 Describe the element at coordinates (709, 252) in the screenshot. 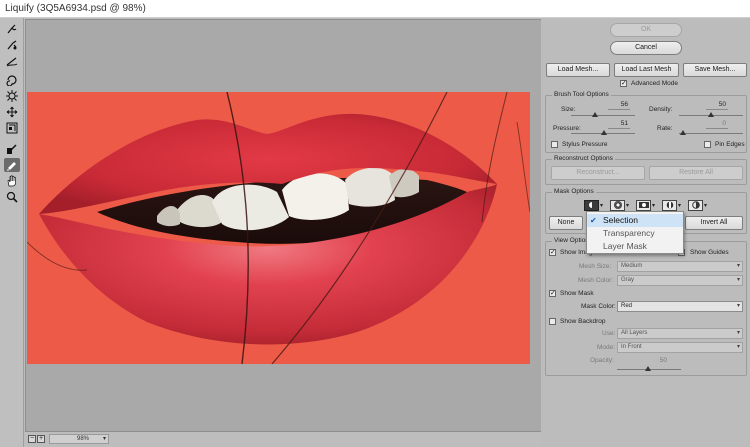

I see `show-guides-label: Show Guides` at that location.